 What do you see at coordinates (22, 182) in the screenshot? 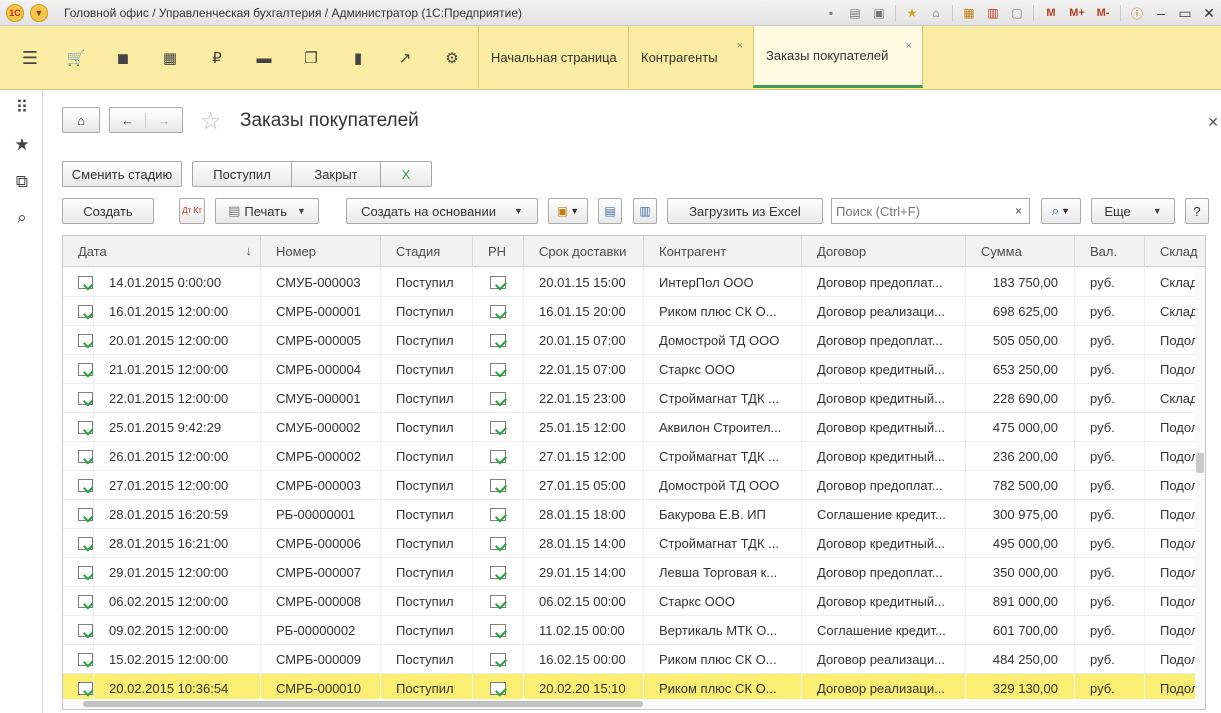
I see `history-icon: ⧉` at bounding box center [22, 182].